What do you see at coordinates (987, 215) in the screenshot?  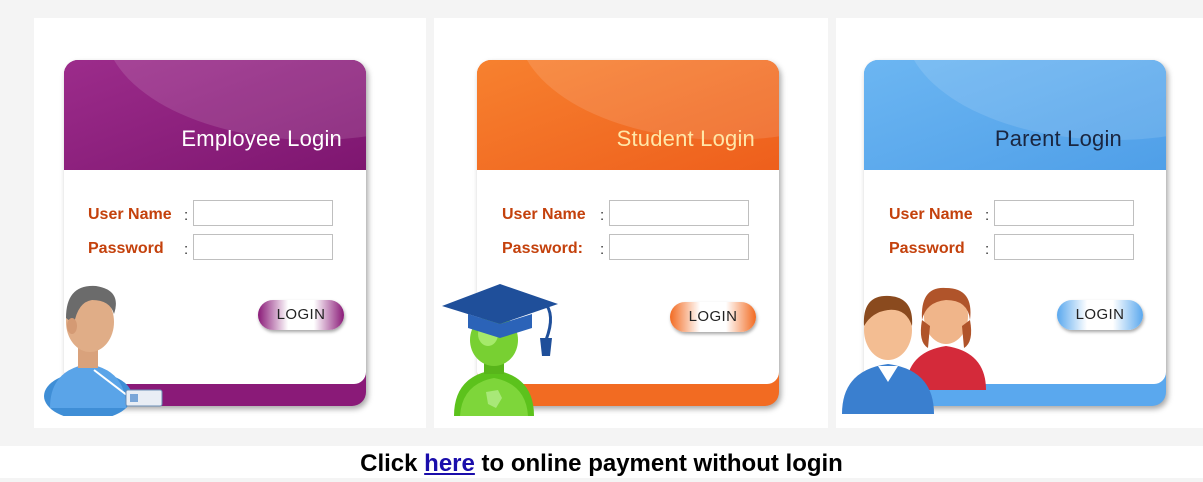 I see `parent-username-colon: :` at bounding box center [987, 215].